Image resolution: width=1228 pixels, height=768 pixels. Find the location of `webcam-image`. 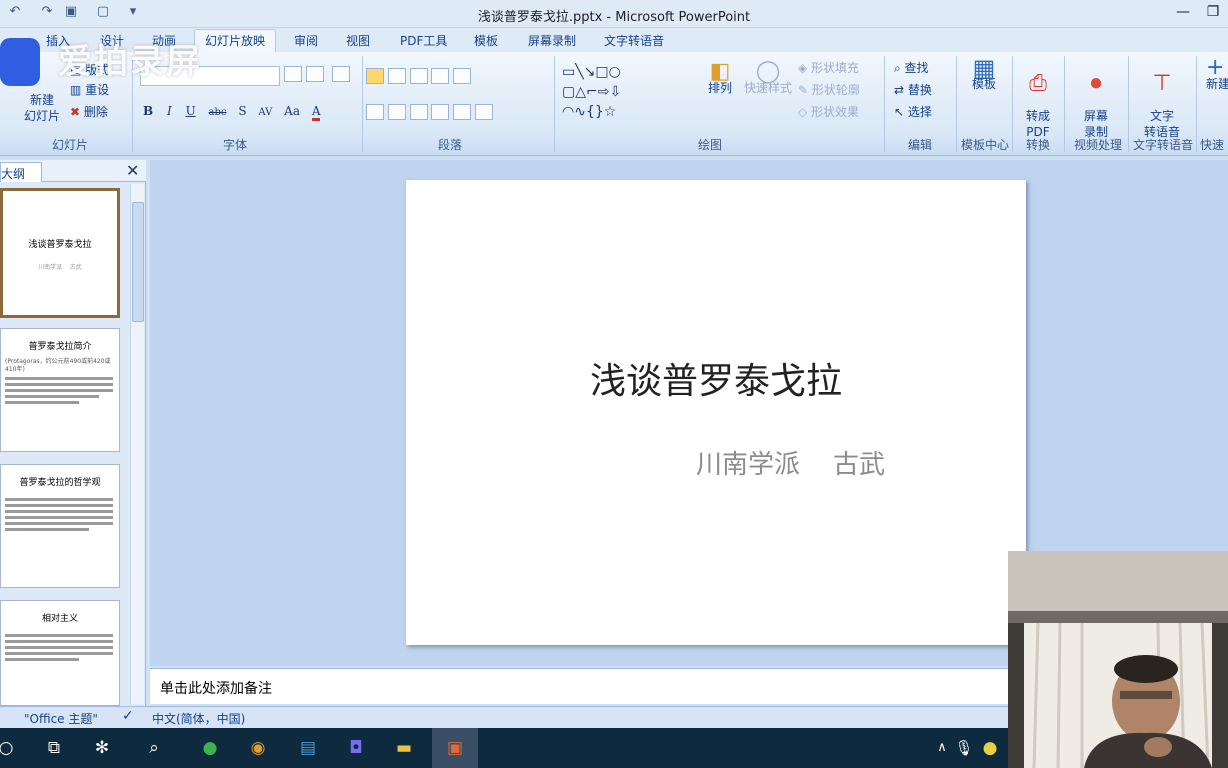

webcam-image is located at coordinates (1118, 659).